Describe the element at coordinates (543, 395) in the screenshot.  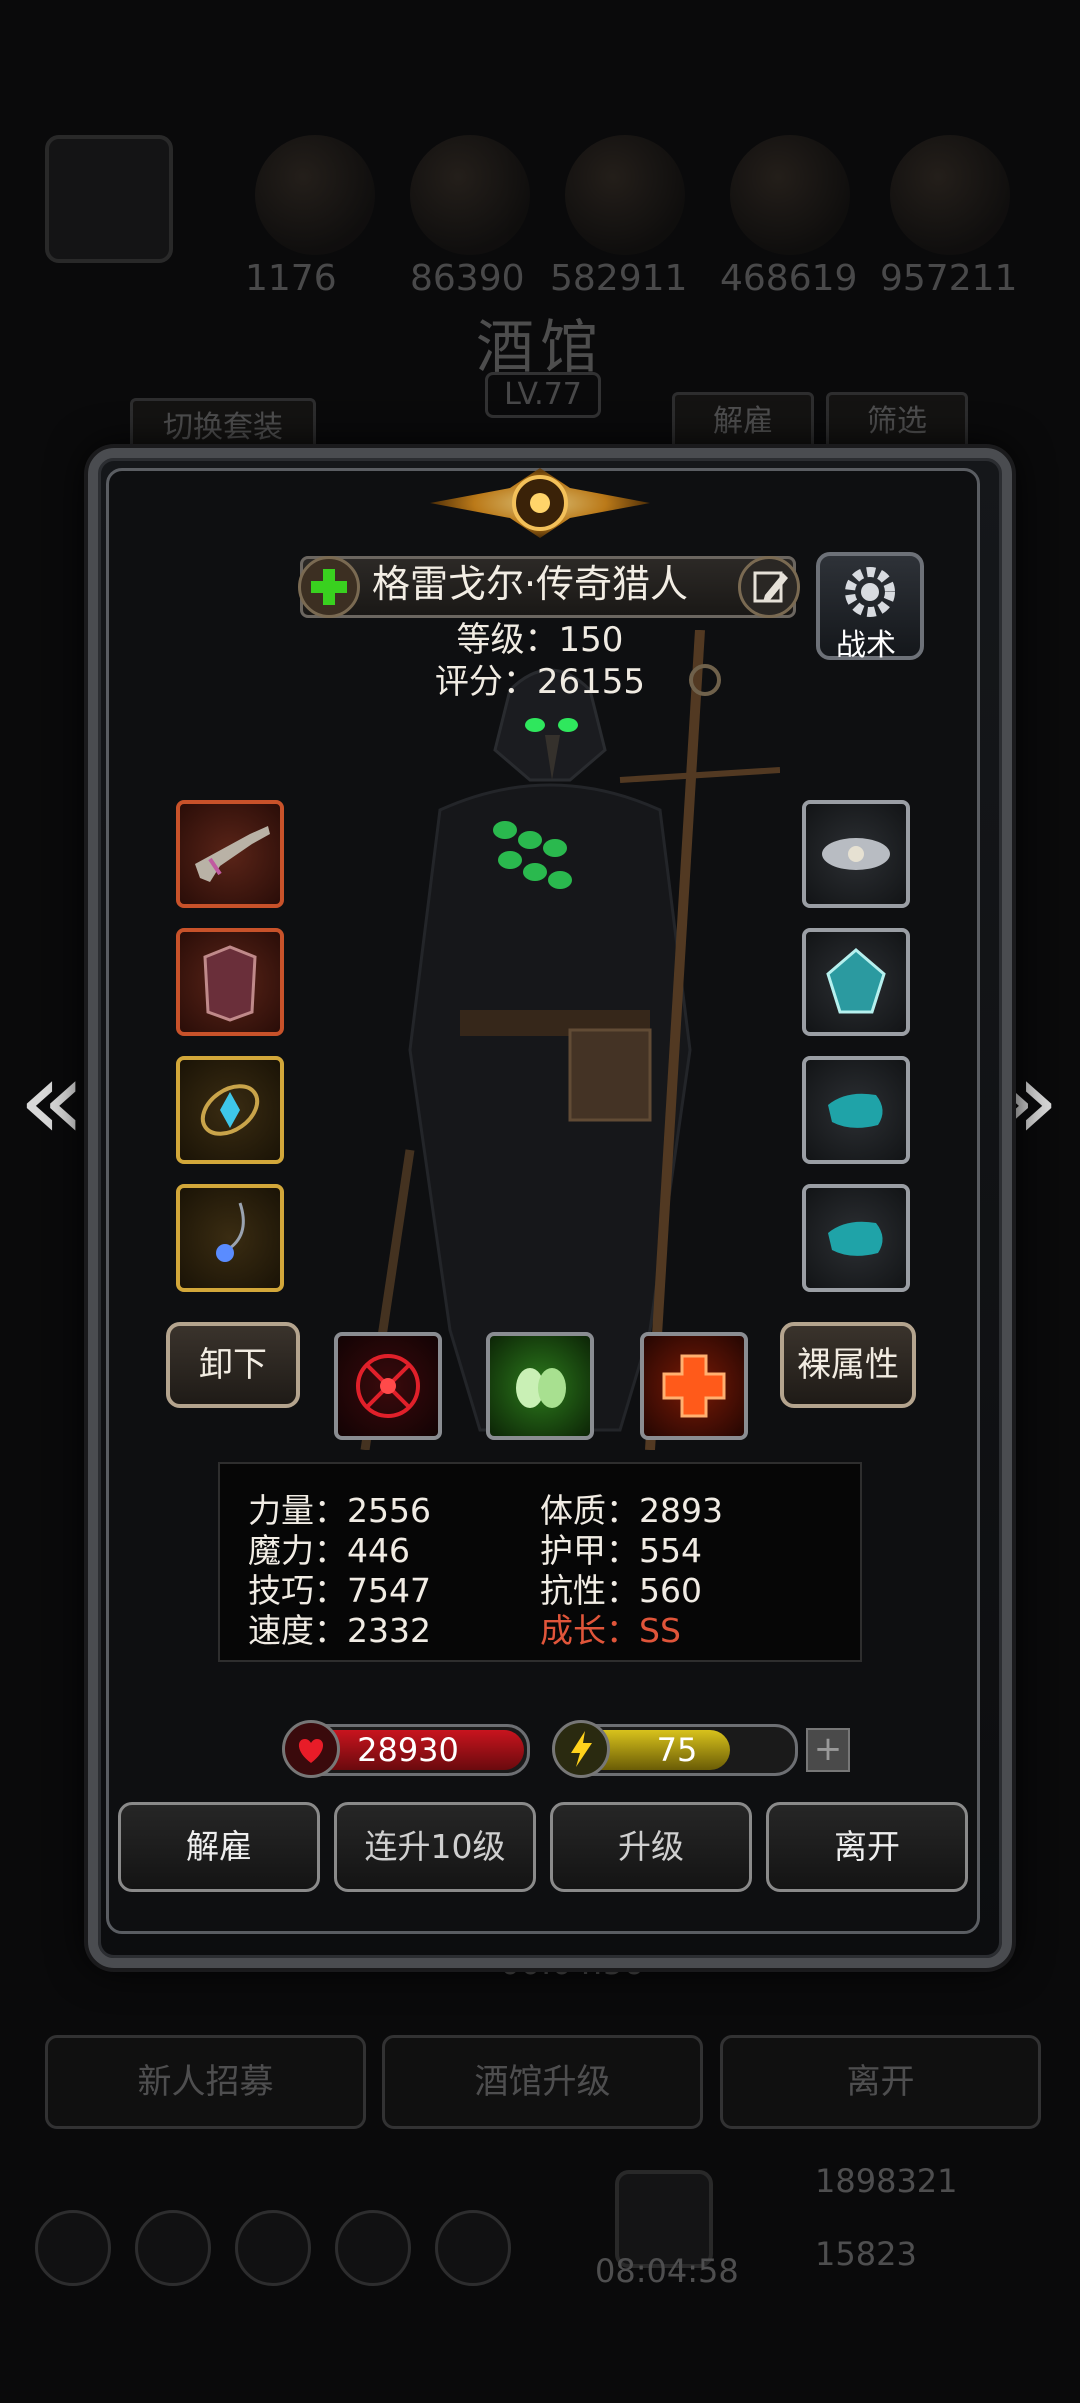
I see `tavern-level-badge: LV.77` at that location.